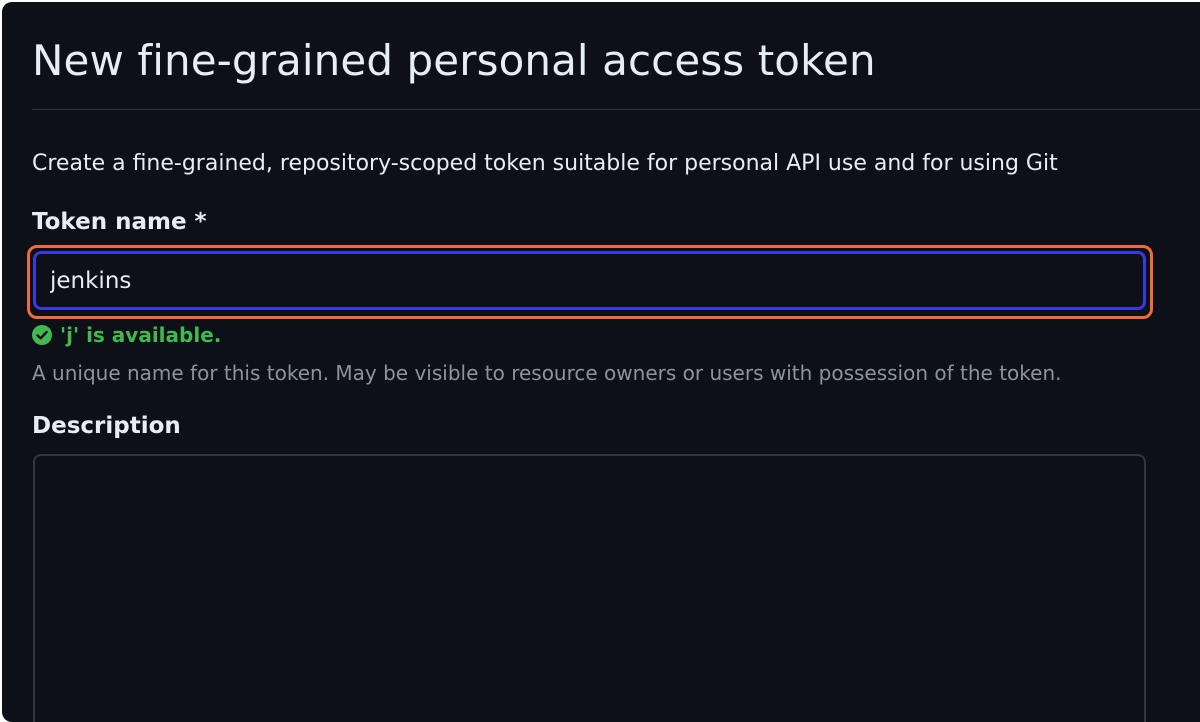 The width and height of the screenshot is (1200, 722). What do you see at coordinates (454, 60) in the screenshot?
I see `page-title: New fine-grained personal access token` at bounding box center [454, 60].